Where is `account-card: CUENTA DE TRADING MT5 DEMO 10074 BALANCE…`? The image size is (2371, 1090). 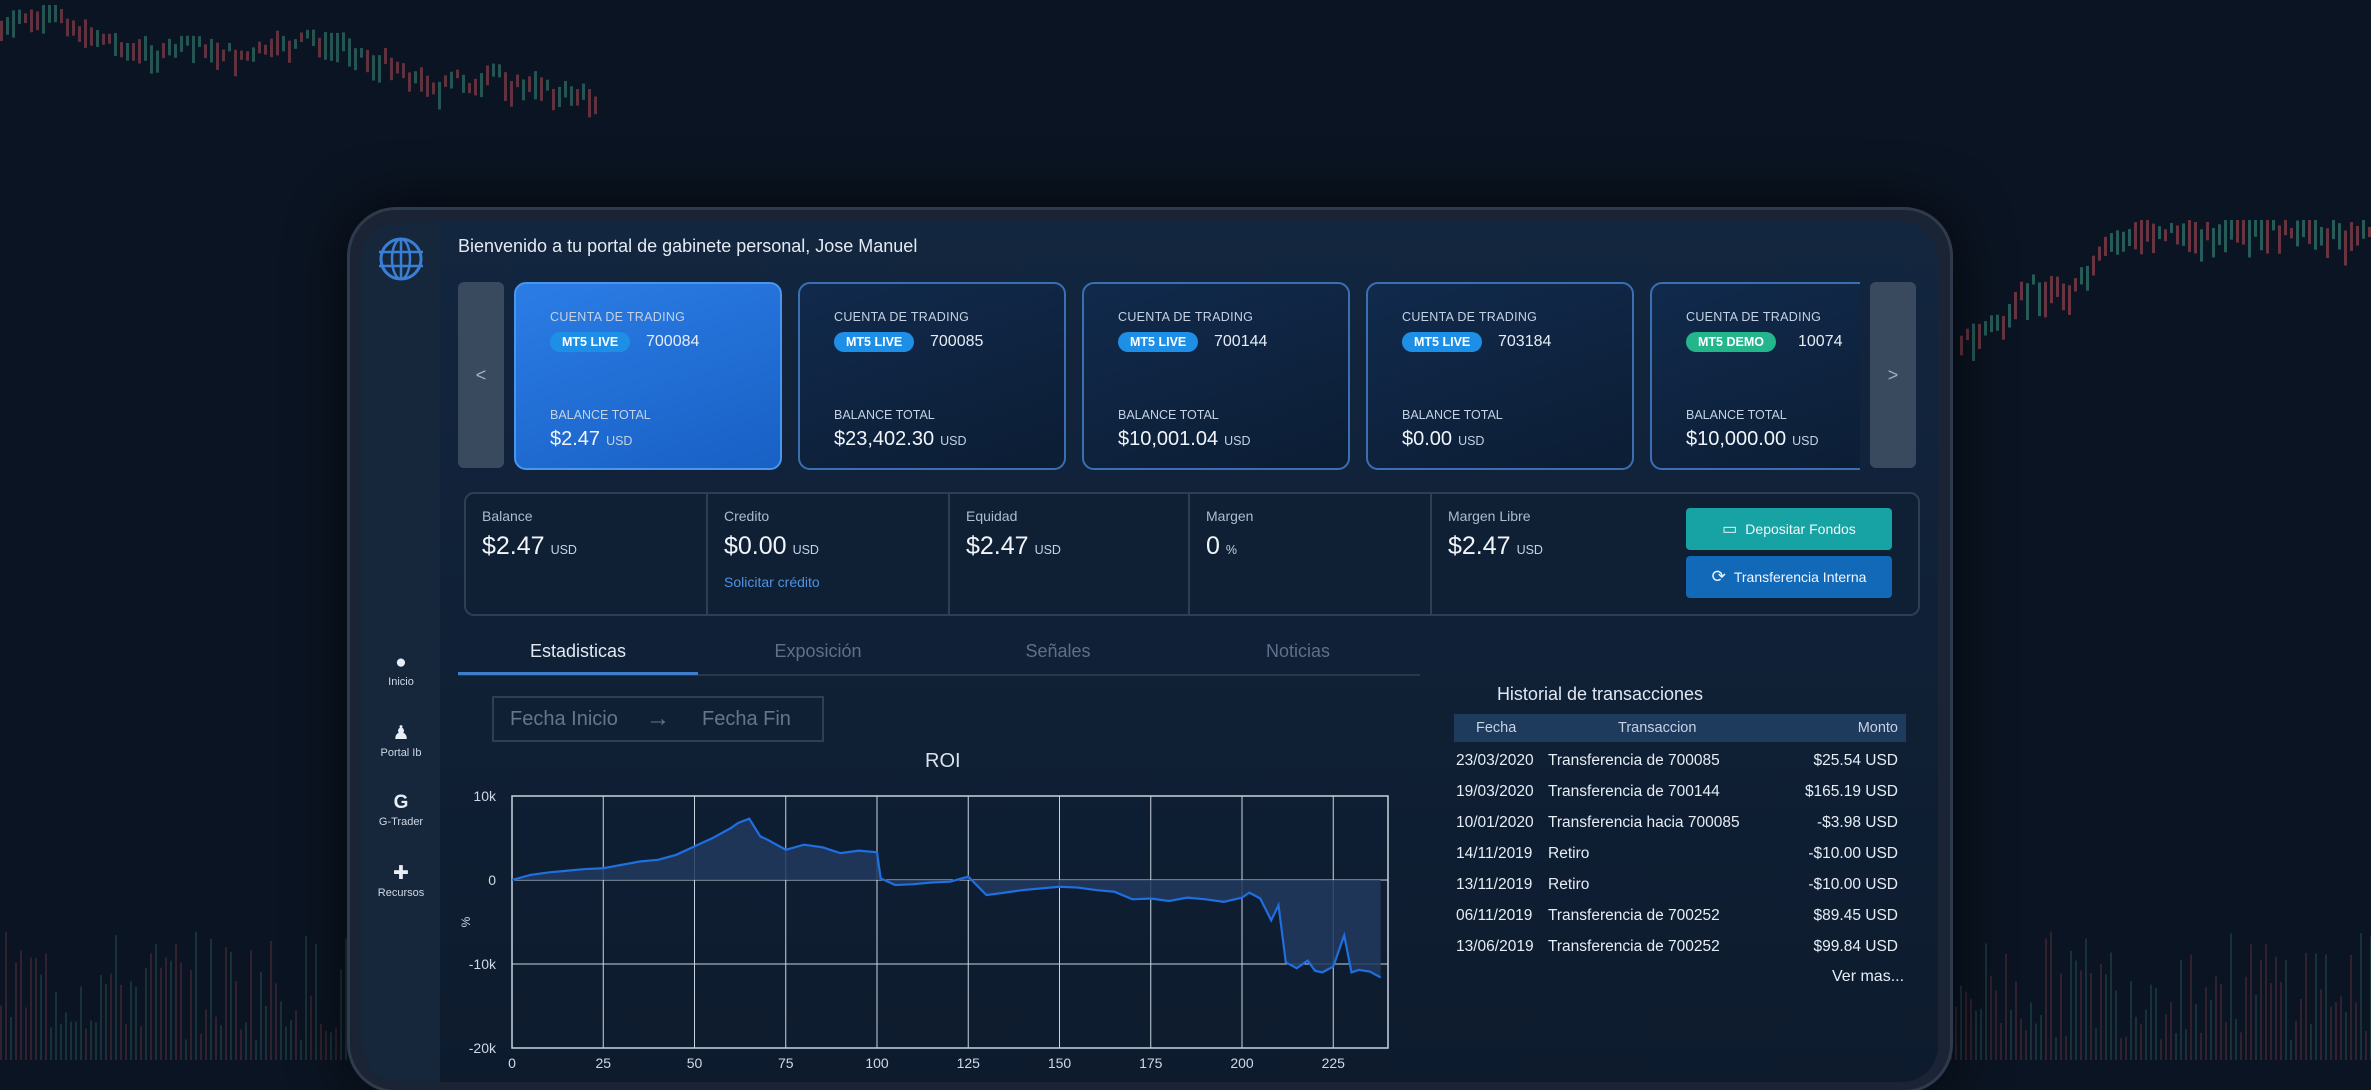
account-card: CUENTA DE TRADING MT5 DEMO 10074 BALANCE… is located at coordinates (1755, 376).